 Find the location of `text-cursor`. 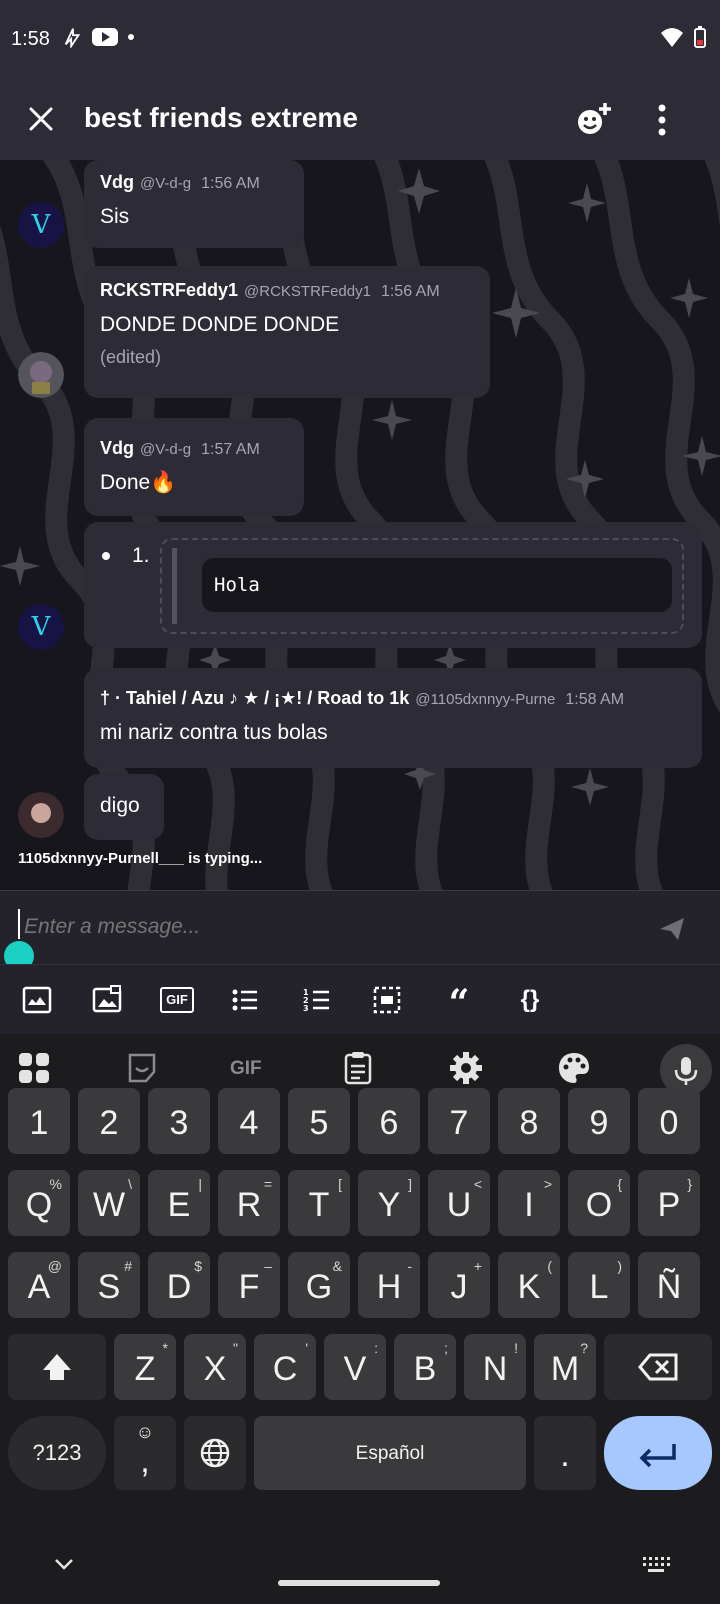

text-cursor is located at coordinates (19, 924).